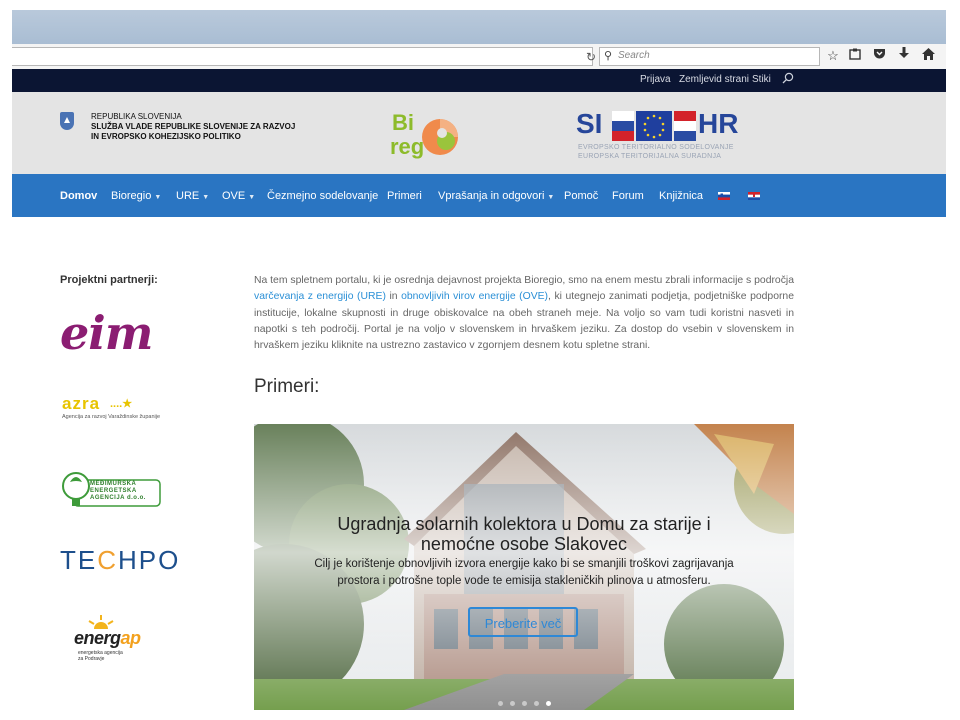  I want to click on sihr-line-2: EUROPSKA TERITORIJALNA SURADNJA, so click(650, 156).